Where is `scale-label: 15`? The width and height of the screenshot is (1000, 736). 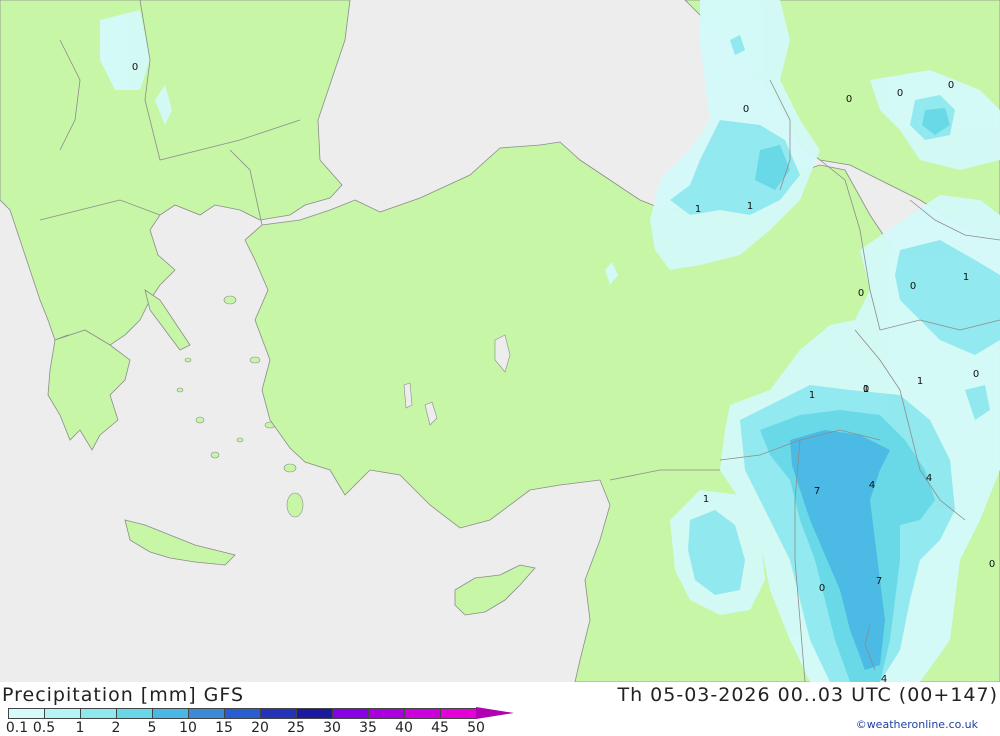 scale-label: 15 is located at coordinates (224, 728).